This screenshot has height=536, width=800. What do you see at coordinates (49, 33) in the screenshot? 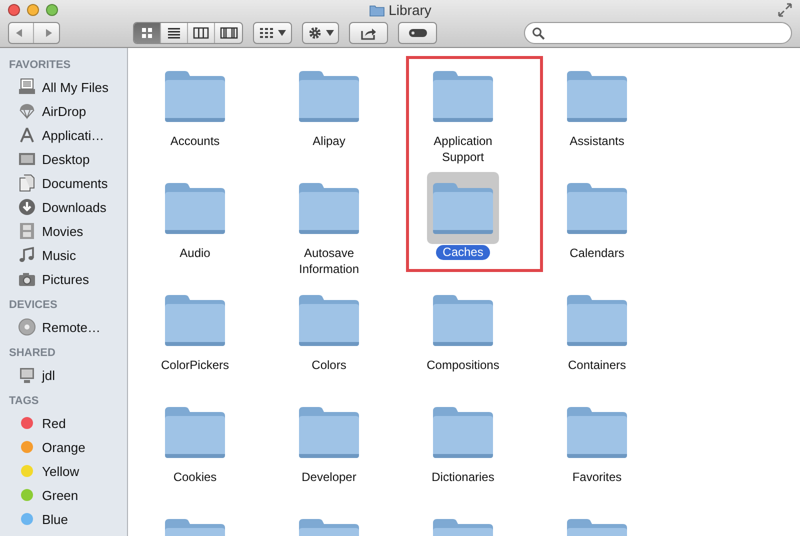
I see `forward-icon` at bounding box center [49, 33].